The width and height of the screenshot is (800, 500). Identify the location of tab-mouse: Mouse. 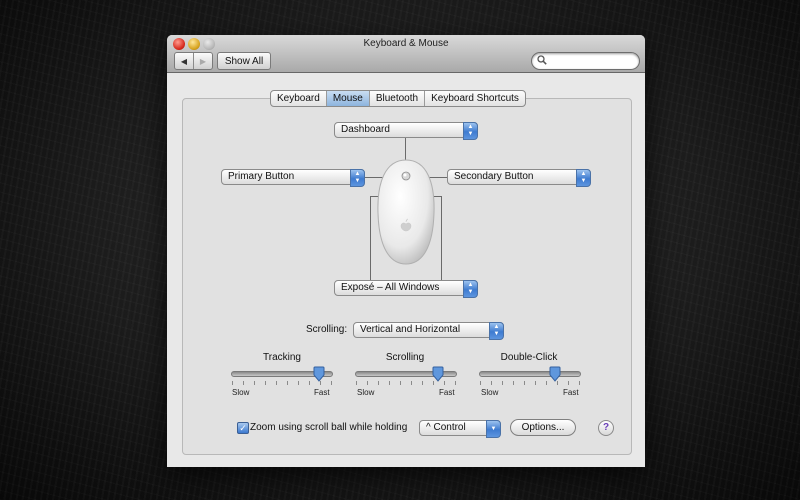
(347, 98).